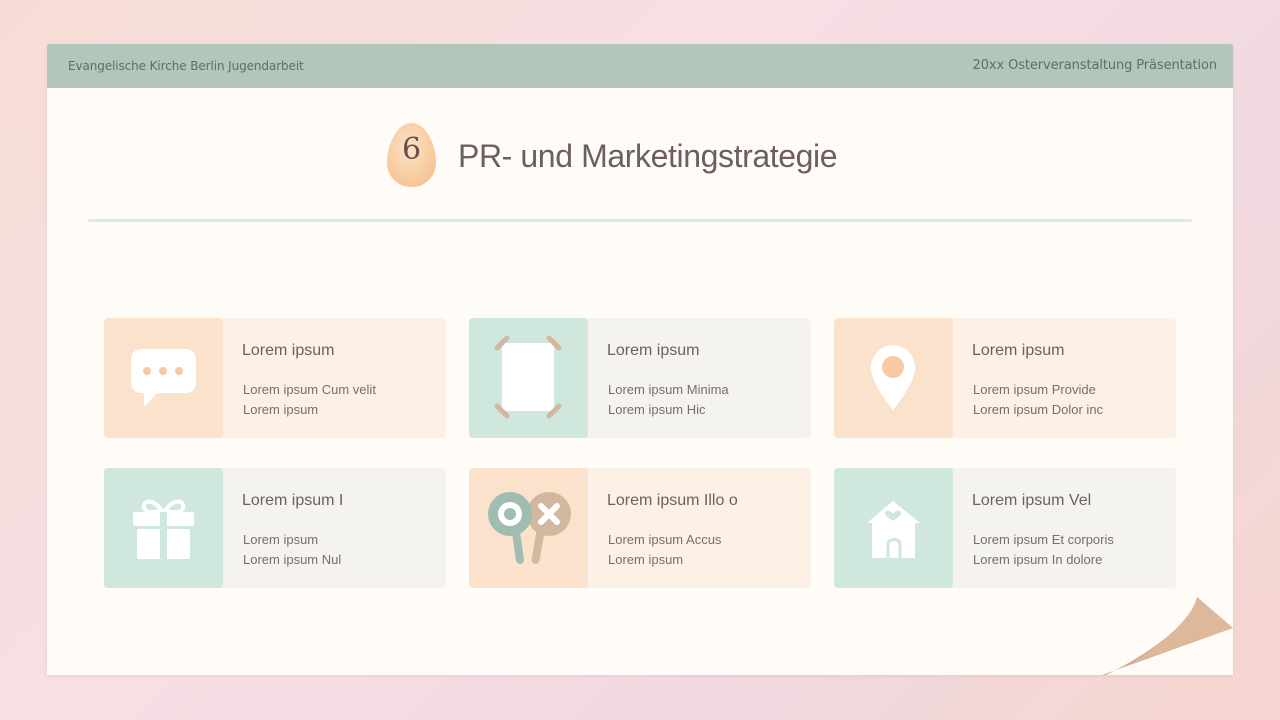 The height and width of the screenshot is (720, 1280). Describe the element at coordinates (668, 389) in the screenshot. I see `card-2-line-1: Lorem ipsum Minima` at that location.